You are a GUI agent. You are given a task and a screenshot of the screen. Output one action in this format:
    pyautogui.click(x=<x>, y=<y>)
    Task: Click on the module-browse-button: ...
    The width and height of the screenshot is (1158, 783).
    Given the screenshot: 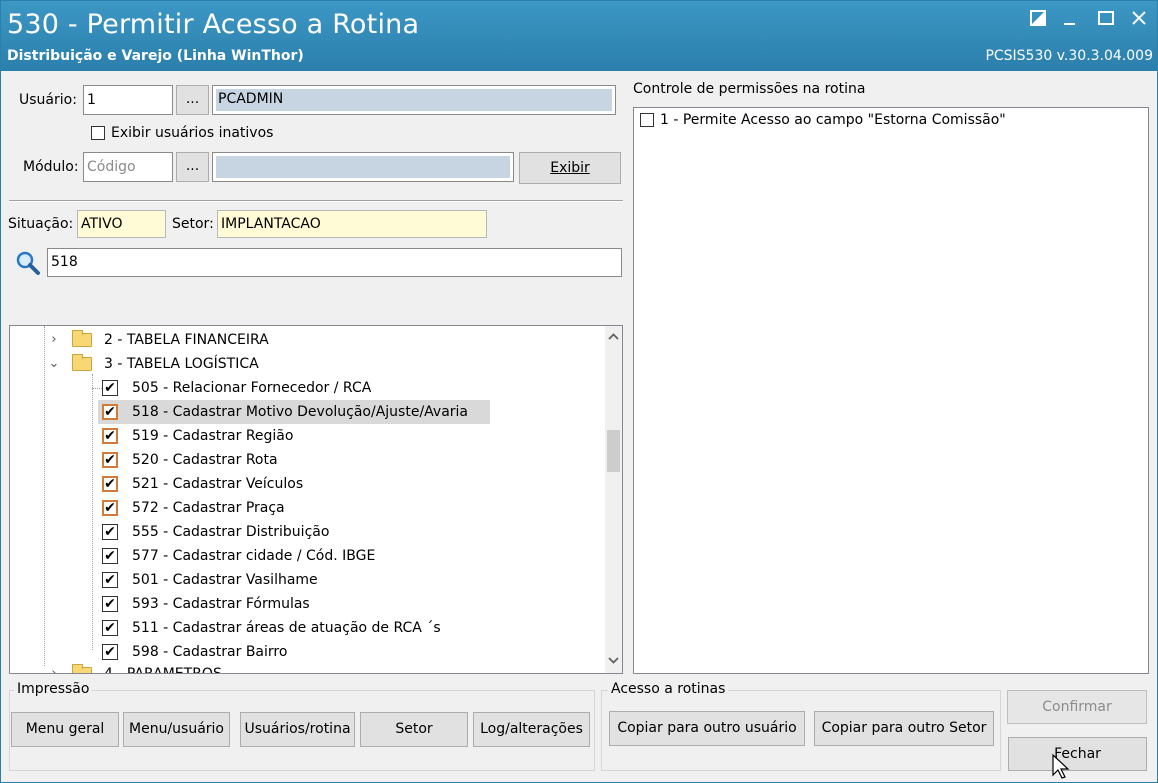 What is the action you would take?
    pyautogui.click(x=192, y=167)
    